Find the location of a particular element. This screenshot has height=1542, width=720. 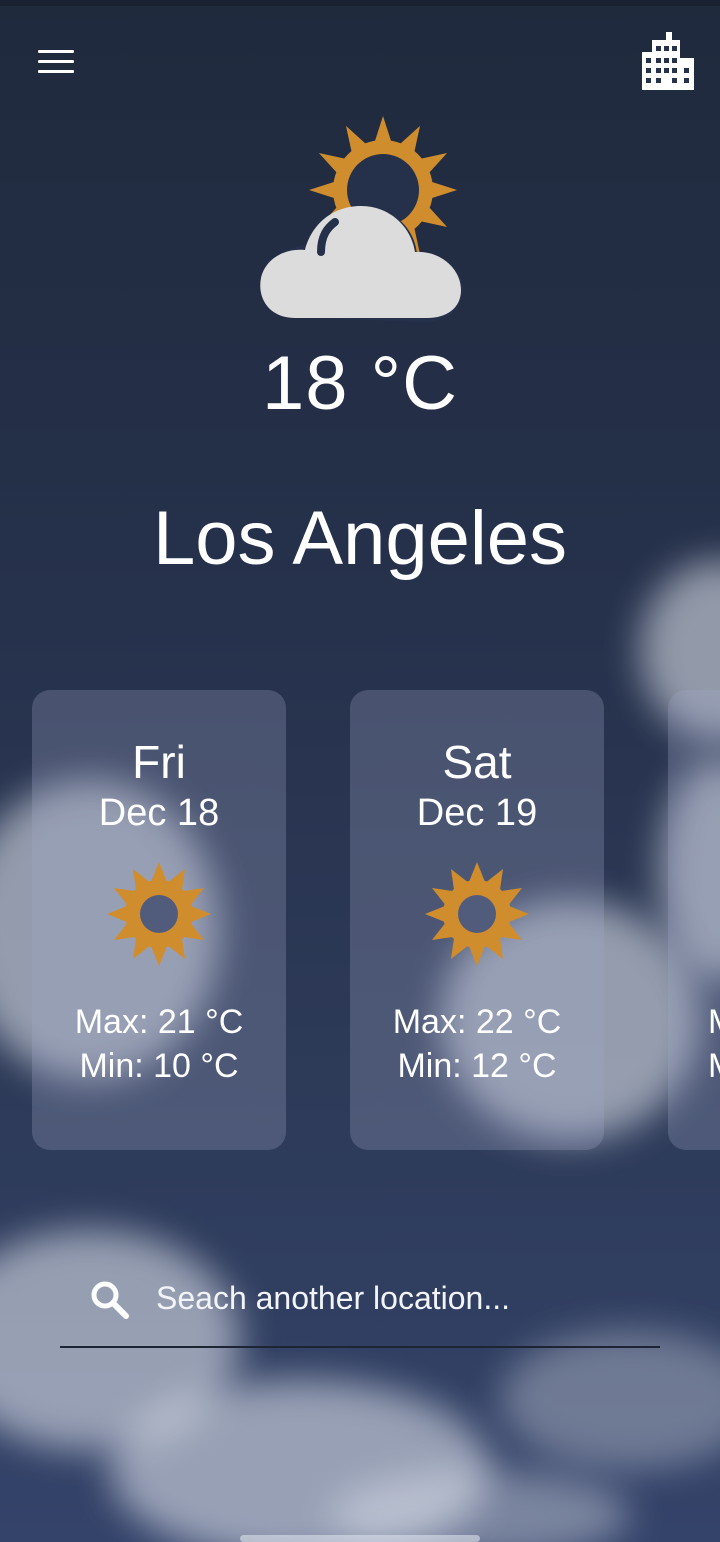

forecast-card: Fri Dec 18 Max: 21 °C Min: 10 °C is located at coordinates (159, 920).